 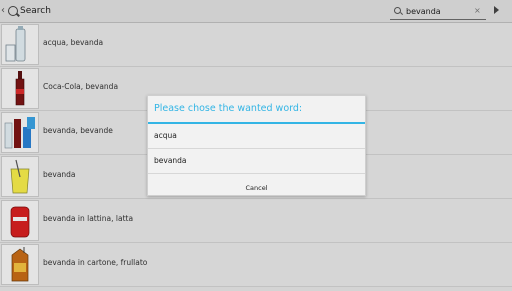 What do you see at coordinates (256, 161) in the screenshot?
I see `dialog-option-bevanda: bevanda` at bounding box center [256, 161].